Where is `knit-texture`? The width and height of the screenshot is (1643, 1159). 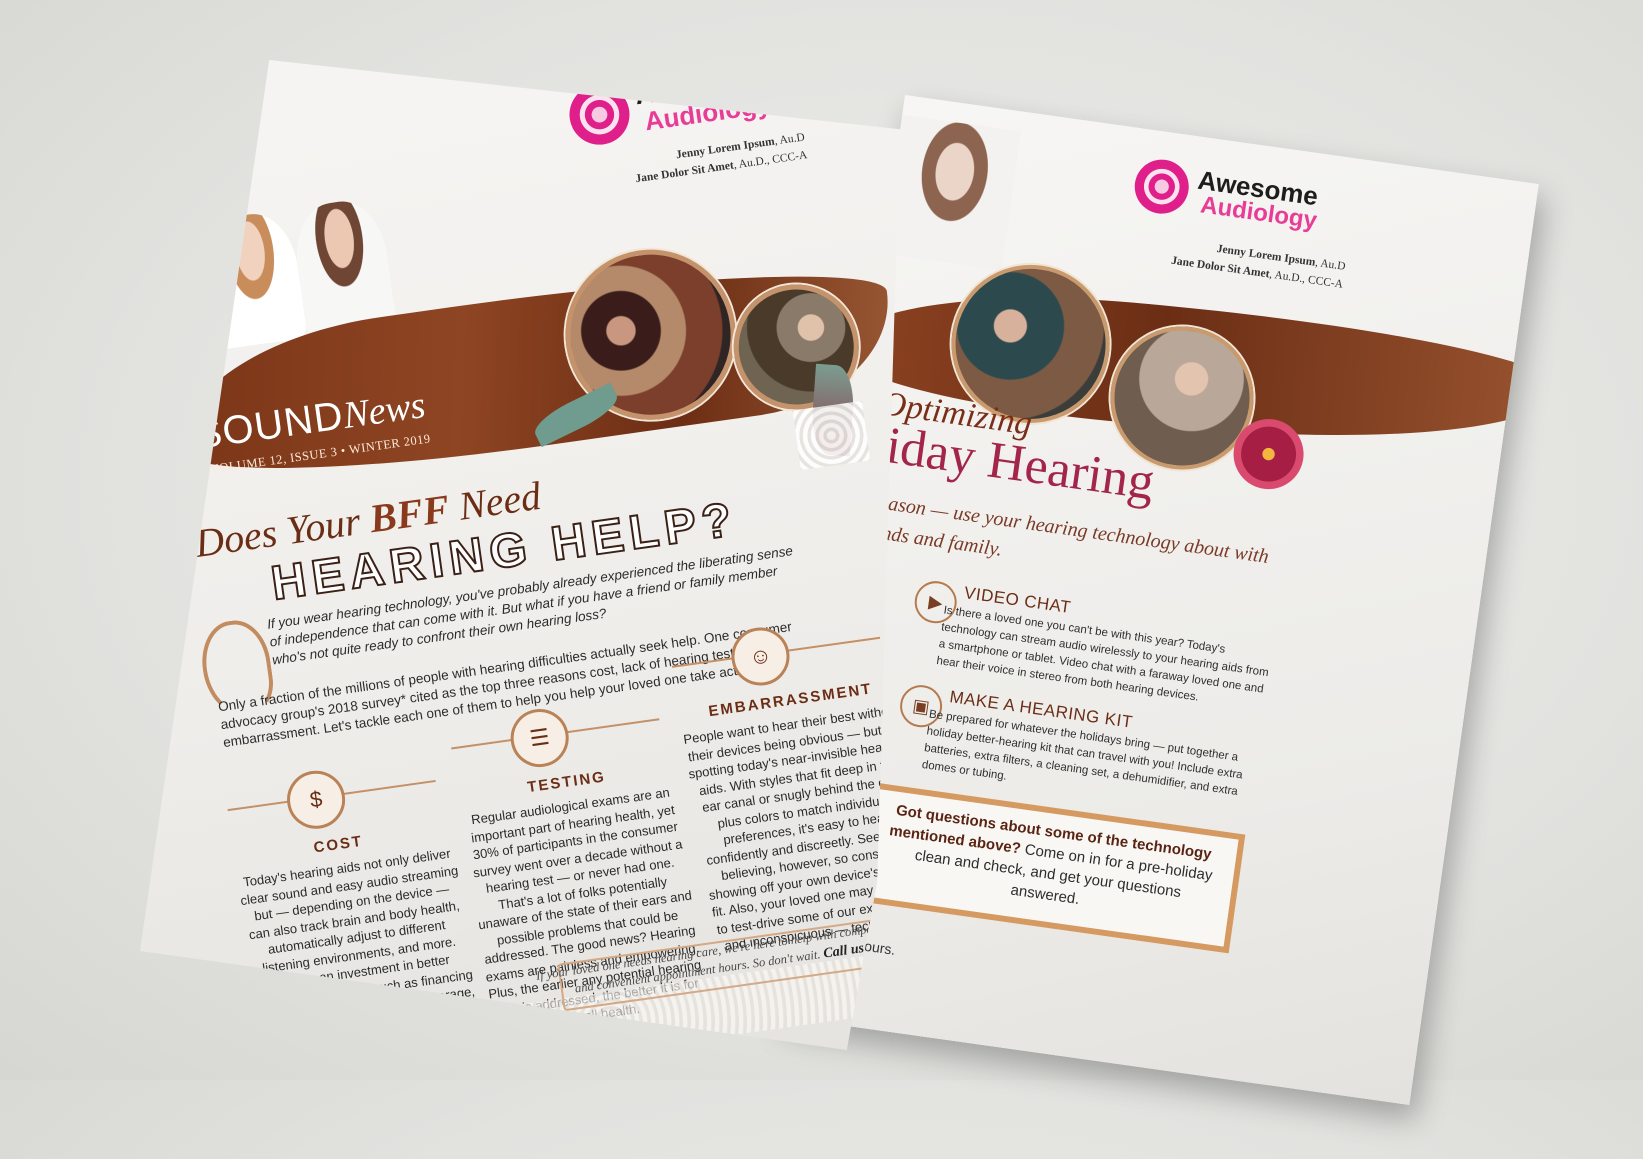 knit-texture is located at coordinates (831, 435).